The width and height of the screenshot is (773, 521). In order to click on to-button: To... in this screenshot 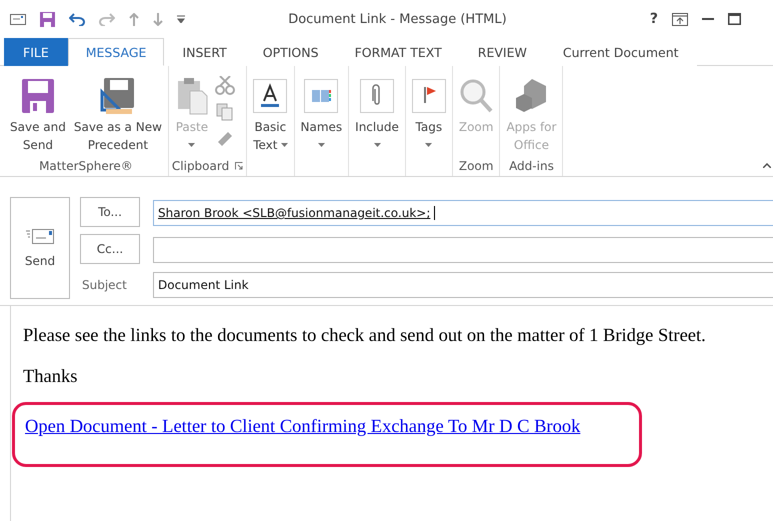, I will do `click(110, 212)`.